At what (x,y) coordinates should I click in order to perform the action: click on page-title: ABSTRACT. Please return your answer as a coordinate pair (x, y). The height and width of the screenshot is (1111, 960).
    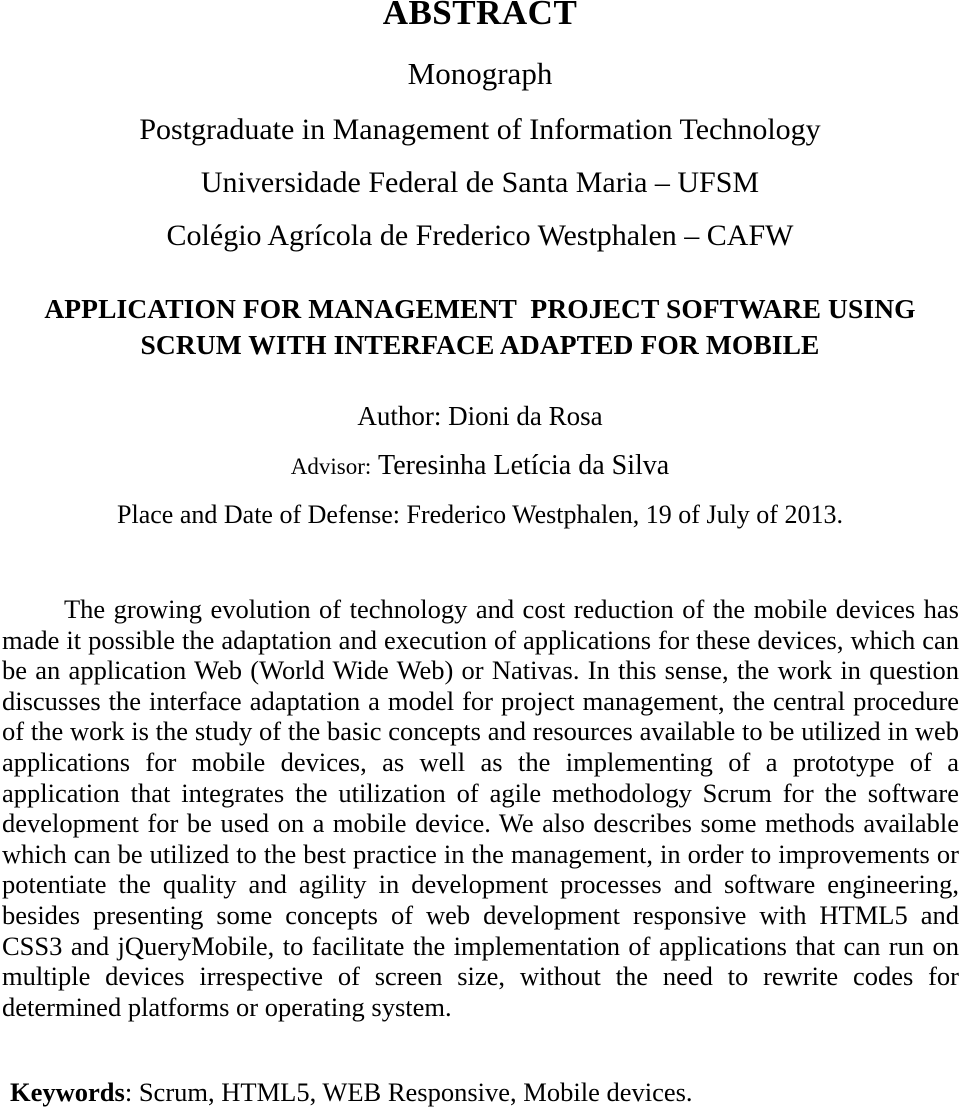
    Looking at the image, I should click on (480, 16).